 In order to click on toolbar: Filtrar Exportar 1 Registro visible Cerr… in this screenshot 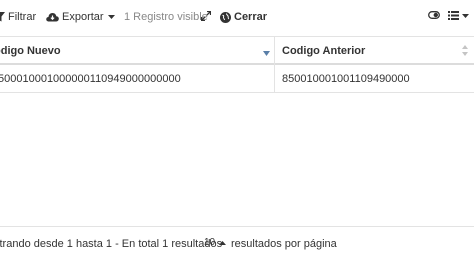, I will do `click(237, 18)`.